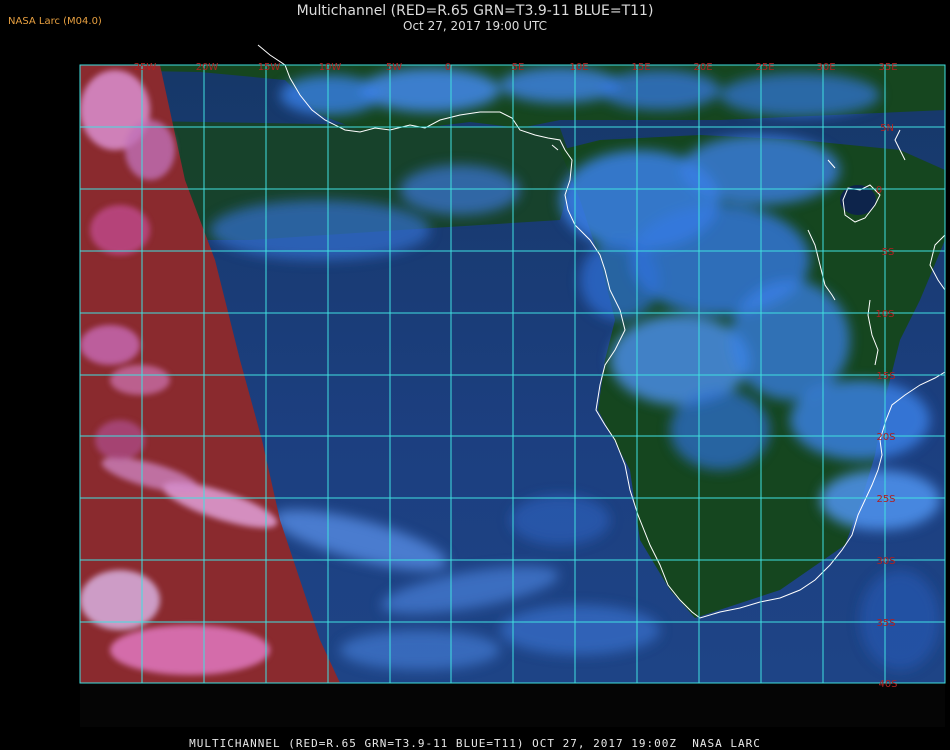 The image size is (950, 750). Describe the element at coordinates (145, 67) in the screenshot. I see `lon-label: 25W` at that location.